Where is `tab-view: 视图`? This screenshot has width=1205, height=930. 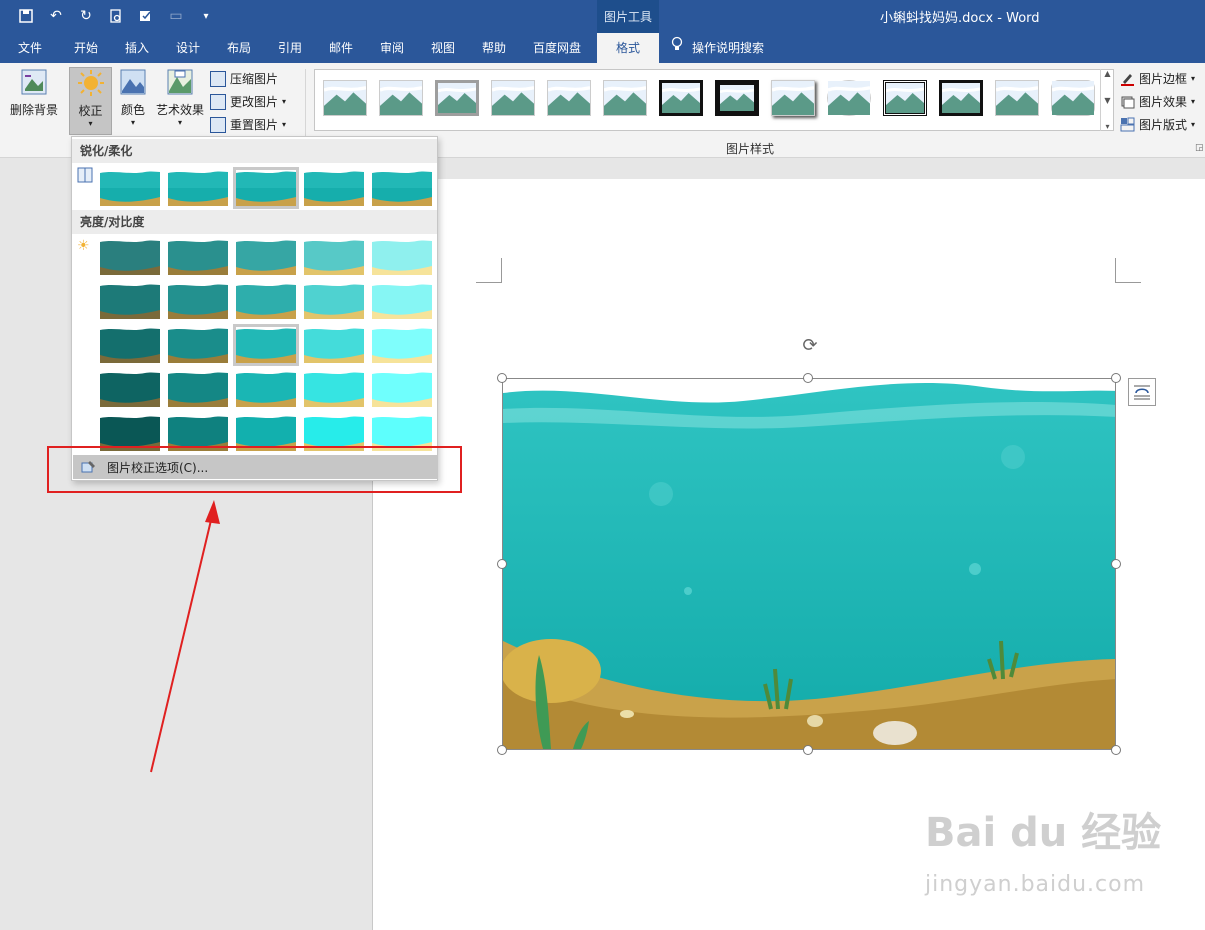 tab-view: 视图 is located at coordinates (443, 48).